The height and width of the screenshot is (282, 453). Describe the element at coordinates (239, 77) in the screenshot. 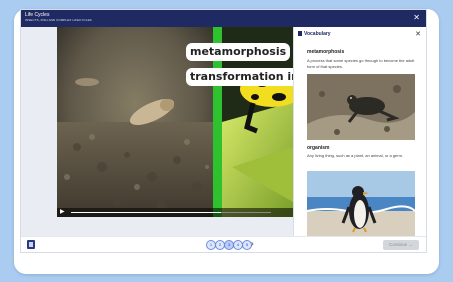

I see `caption-line-2: transformation in` at that location.